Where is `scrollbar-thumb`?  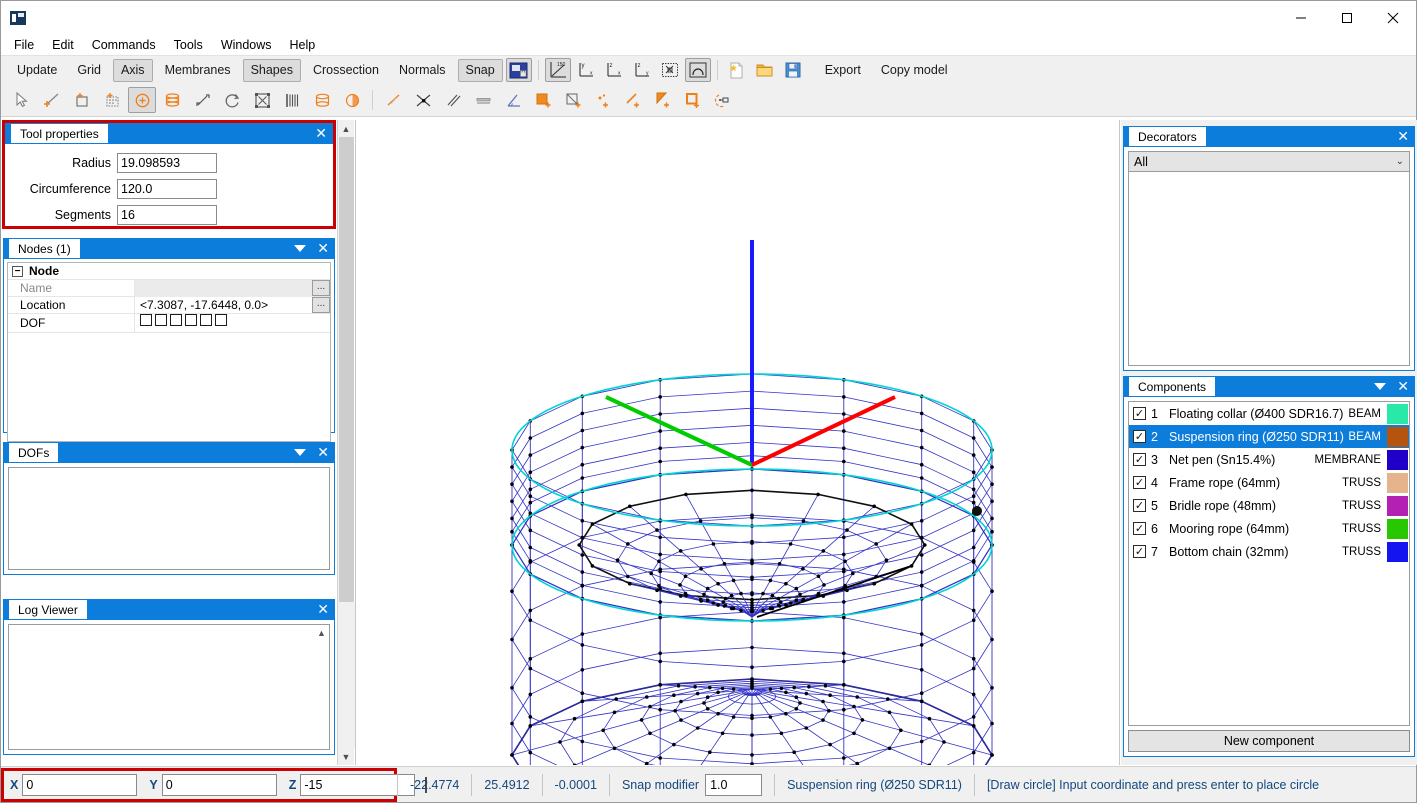
scrollbar-thumb is located at coordinates (346, 369).